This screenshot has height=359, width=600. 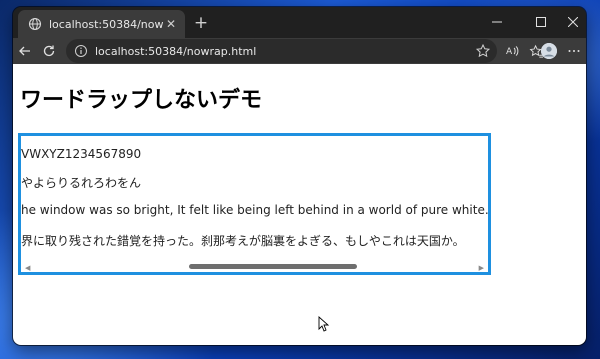 What do you see at coordinates (81, 154) in the screenshot?
I see `text-line-alnum: VWXYZ1234567890` at bounding box center [81, 154].